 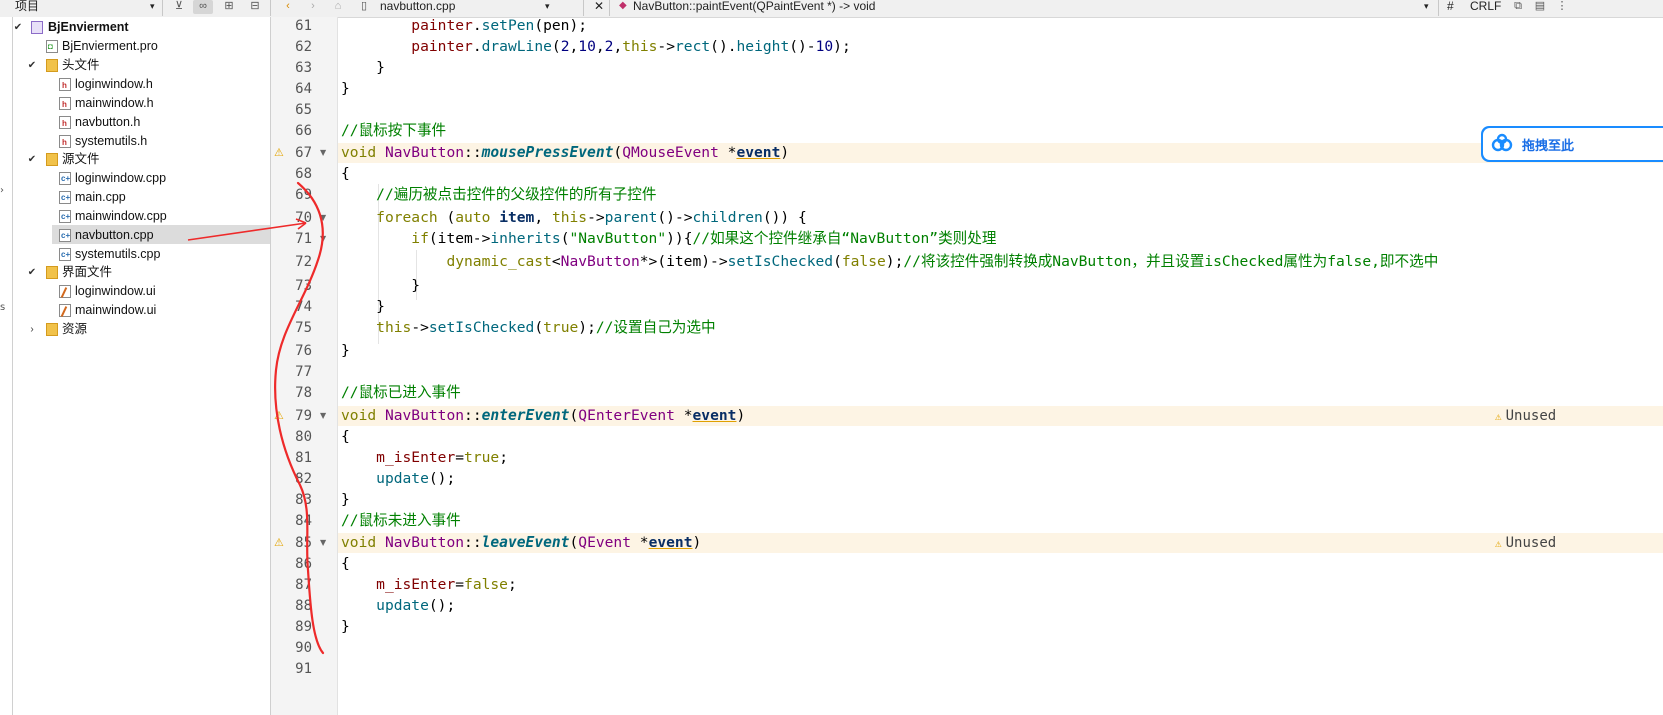 What do you see at coordinates (114, 235) in the screenshot?
I see `tree-item-label: navbutton.cpp` at bounding box center [114, 235].